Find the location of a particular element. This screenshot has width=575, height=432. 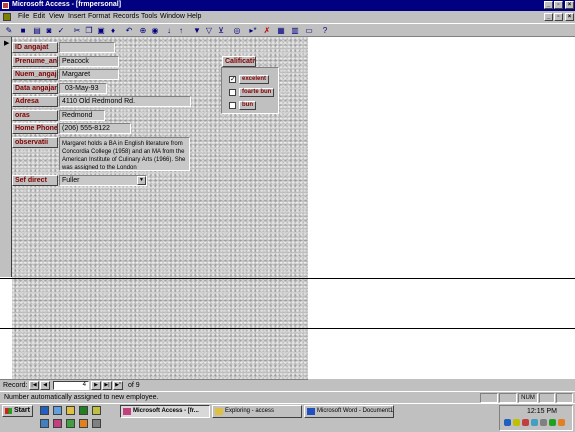

quicklaunch-ie-icon is located at coordinates (57, 410).